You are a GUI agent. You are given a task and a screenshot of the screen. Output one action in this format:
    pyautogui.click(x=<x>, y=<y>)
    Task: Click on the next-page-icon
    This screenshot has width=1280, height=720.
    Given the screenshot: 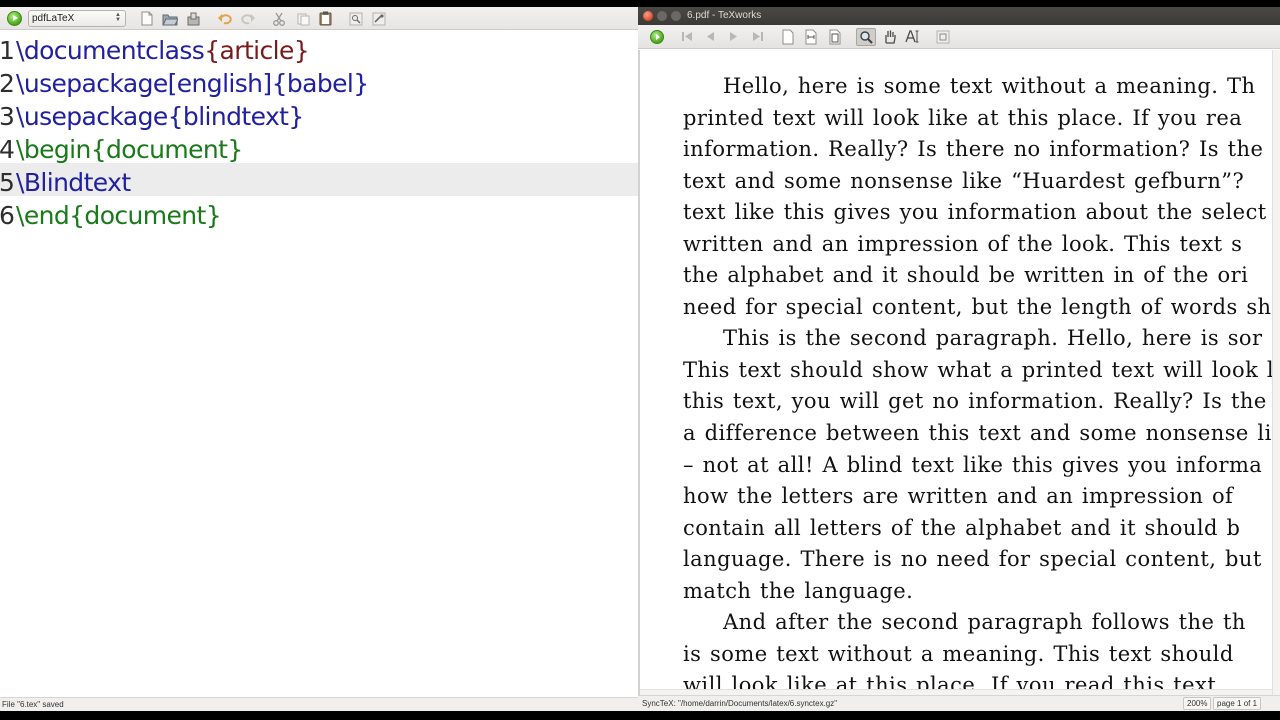 What is the action you would take?
    pyautogui.click(x=734, y=36)
    